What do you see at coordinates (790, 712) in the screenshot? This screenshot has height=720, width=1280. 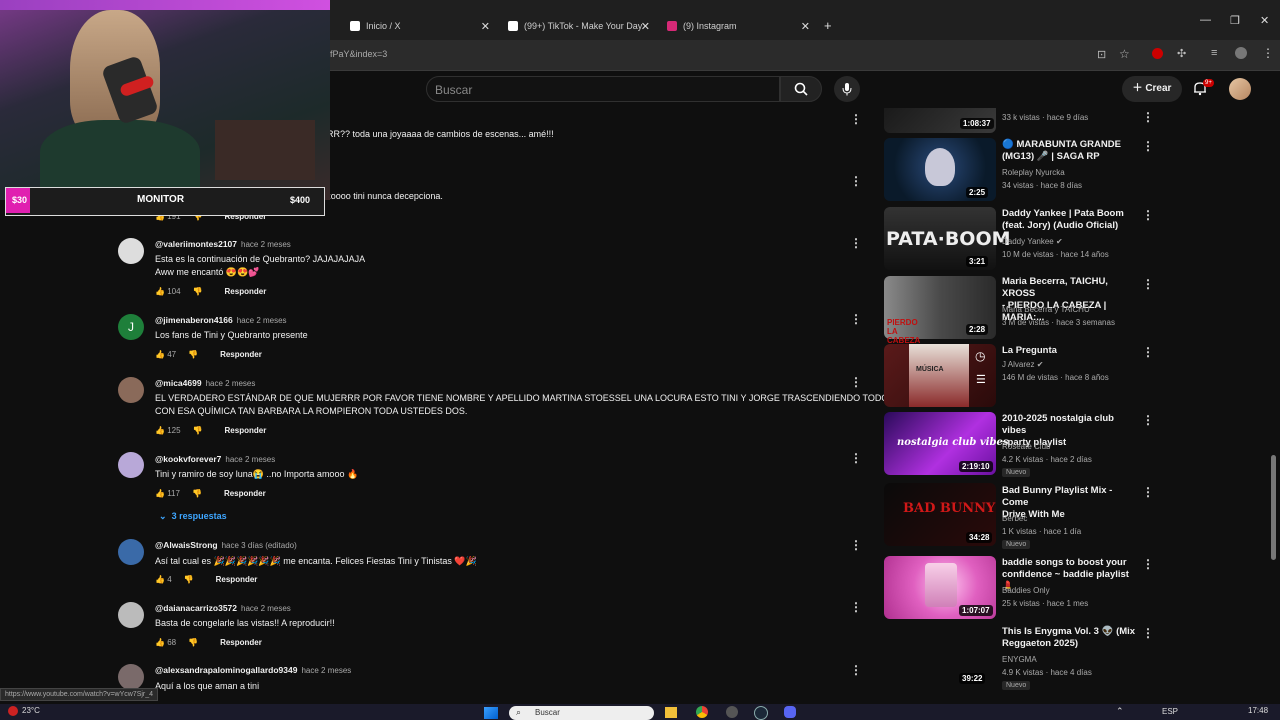 I see `discord-icon` at bounding box center [790, 712].